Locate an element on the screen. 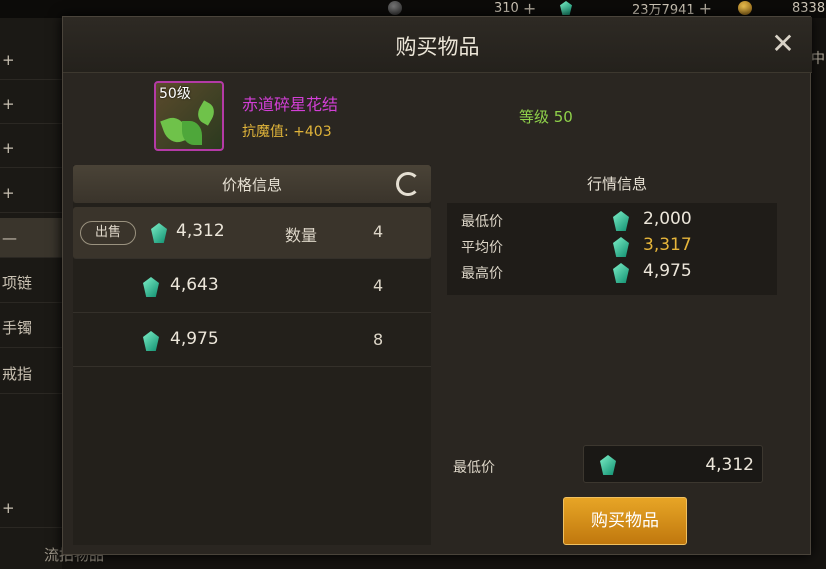  price-value: 4,643 is located at coordinates (194, 285).